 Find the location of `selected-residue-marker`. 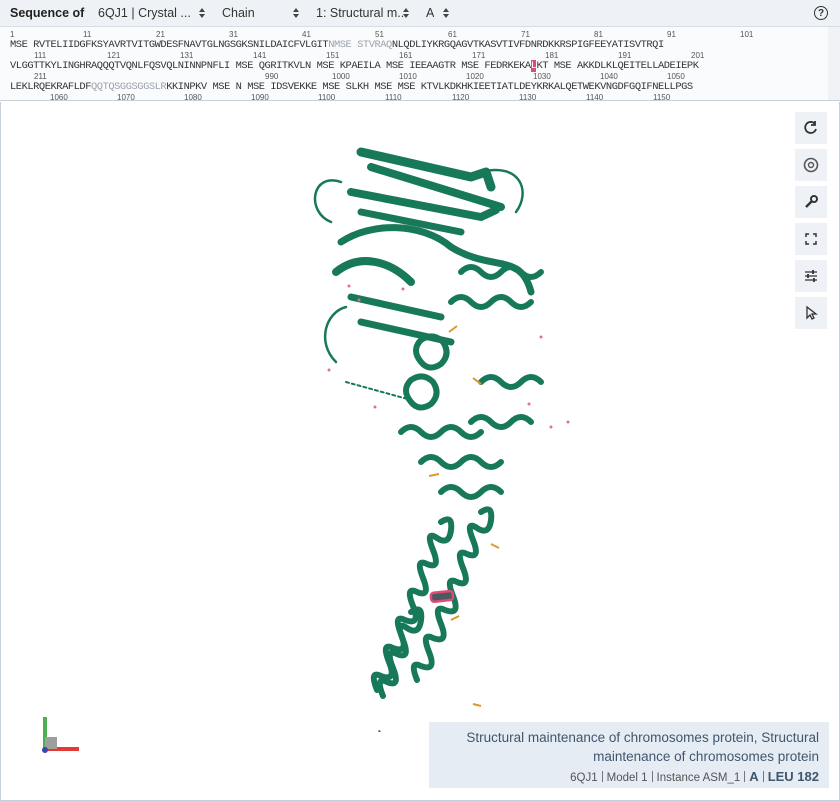

selected-residue-marker is located at coordinates (442, 596).